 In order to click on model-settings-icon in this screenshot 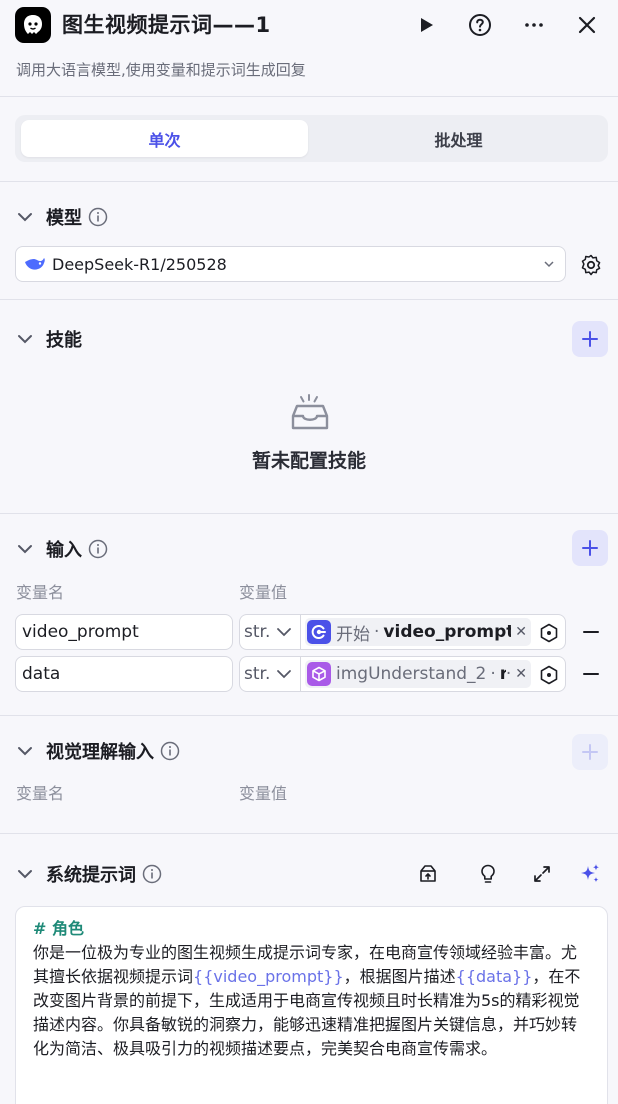, I will do `click(591, 265)`.